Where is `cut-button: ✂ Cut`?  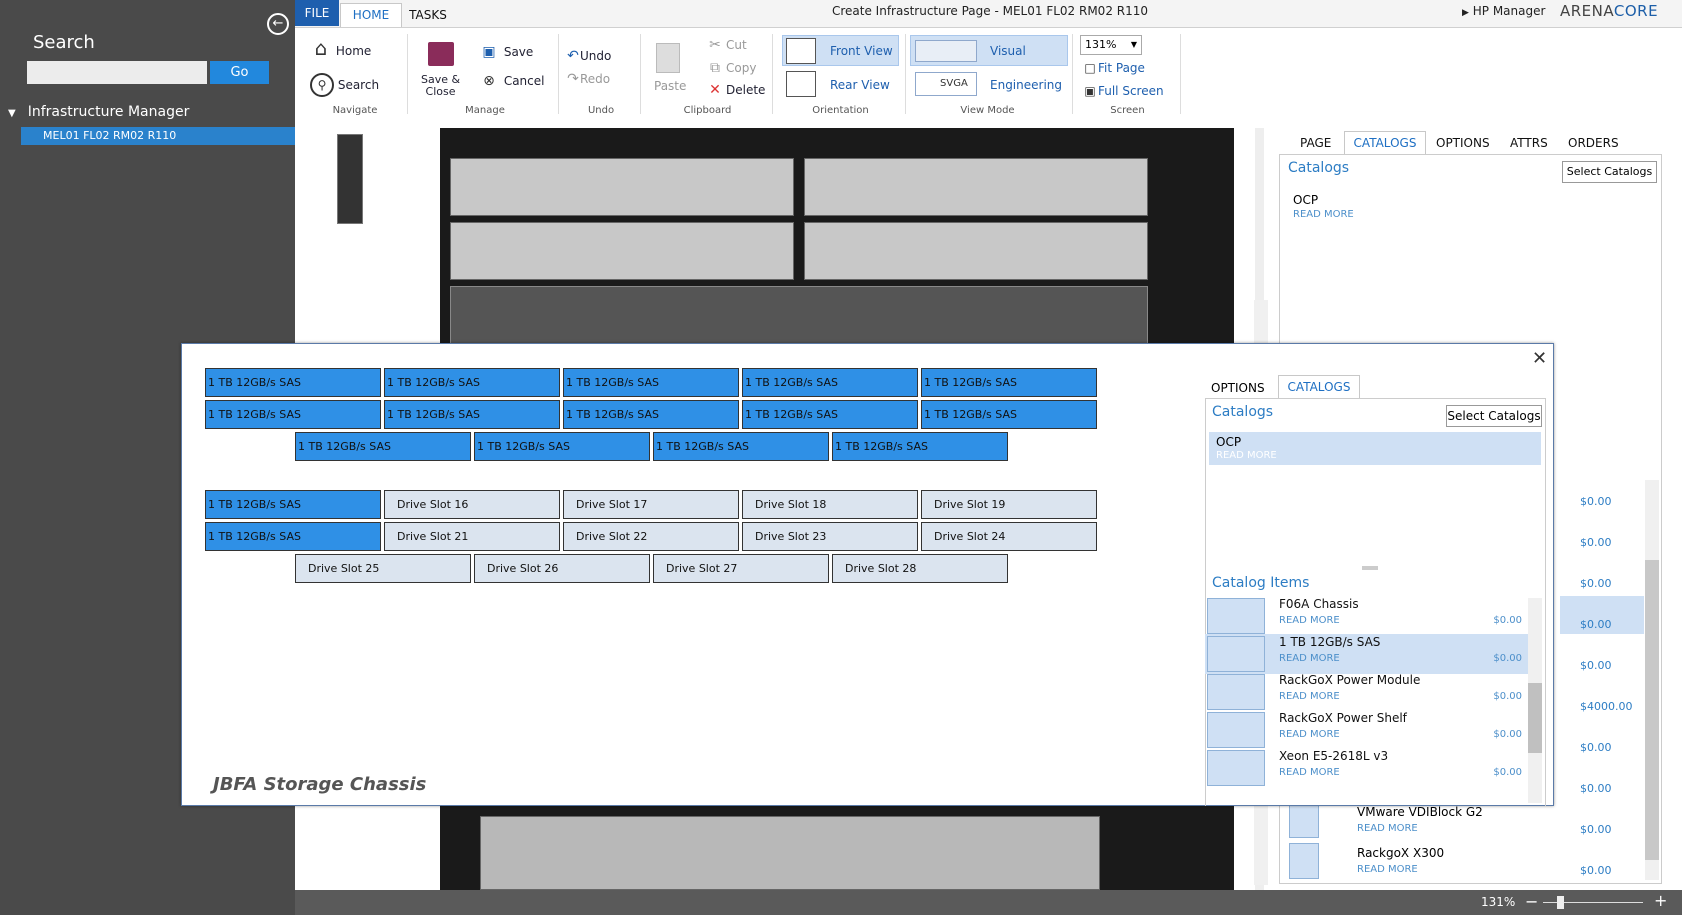
cut-button: ✂ Cut is located at coordinates (725, 45).